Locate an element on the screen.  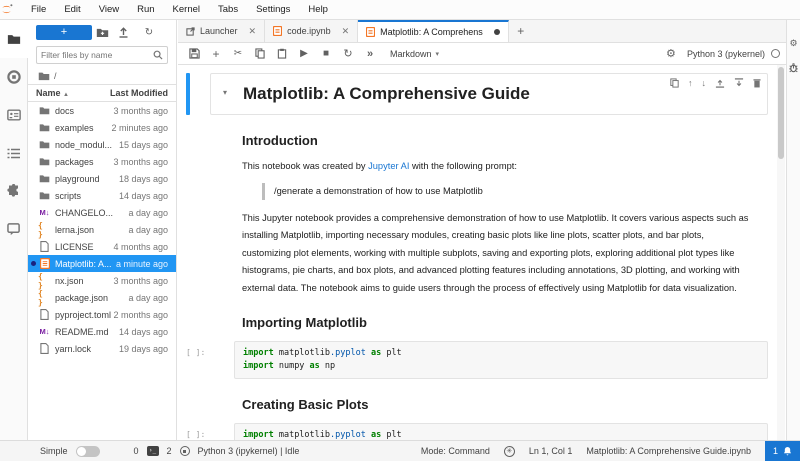
new-launcher-button: + is located at coordinates (64, 32).